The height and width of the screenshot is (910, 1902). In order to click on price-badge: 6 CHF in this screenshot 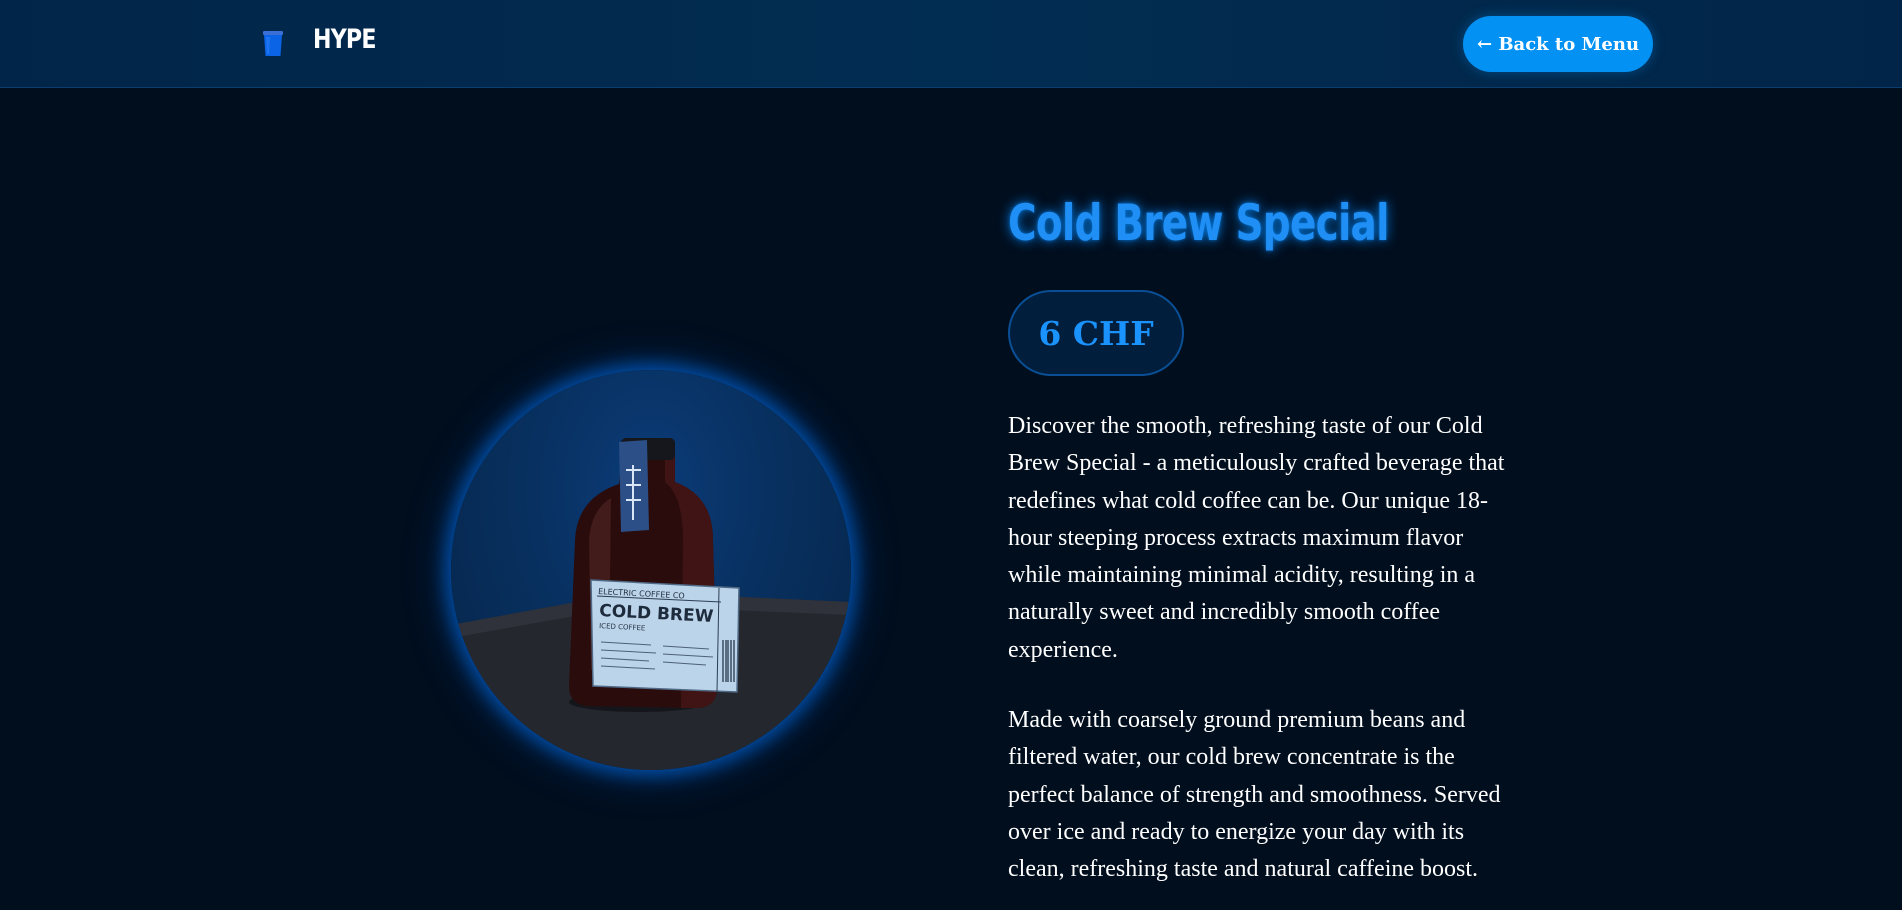, I will do `click(1096, 333)`.